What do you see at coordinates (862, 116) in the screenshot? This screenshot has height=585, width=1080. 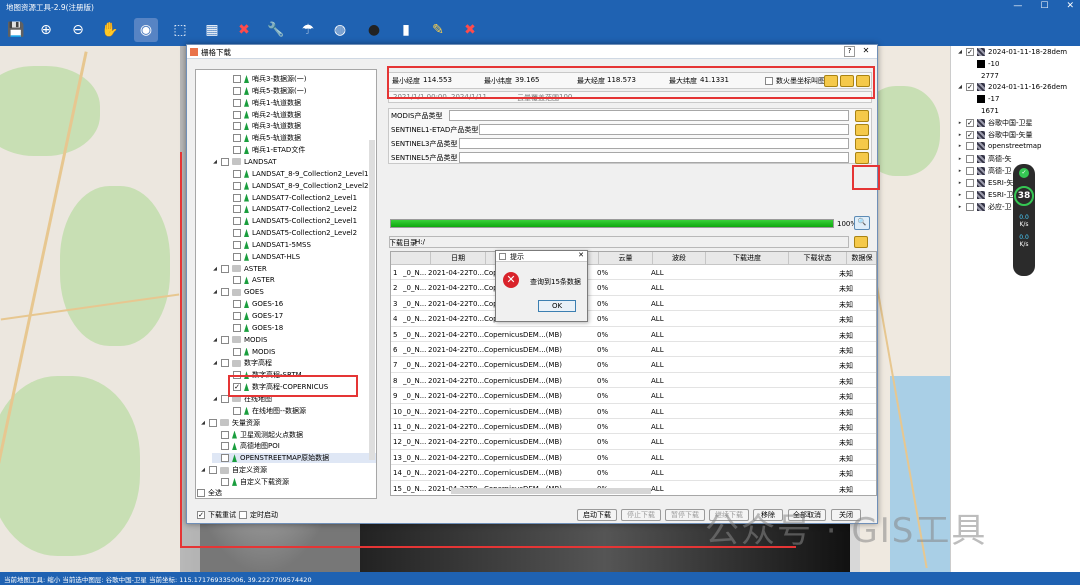 I see `modis-product-button` at bounding box center [862, 116].